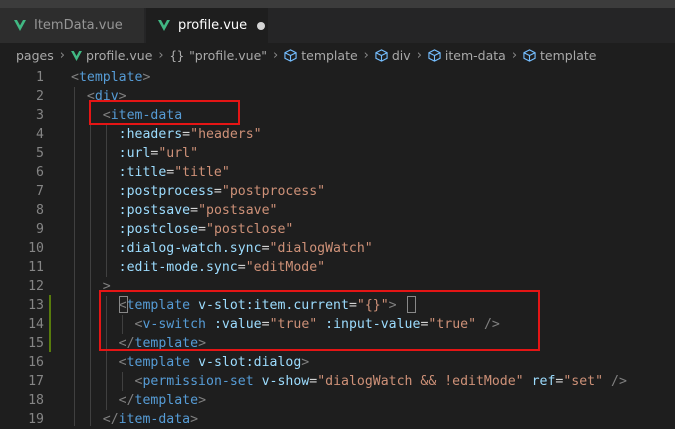  What do you see at coordinates (36, 248) in the screenshot?
I see `line-number: 10` at bounding box center [36, 248].